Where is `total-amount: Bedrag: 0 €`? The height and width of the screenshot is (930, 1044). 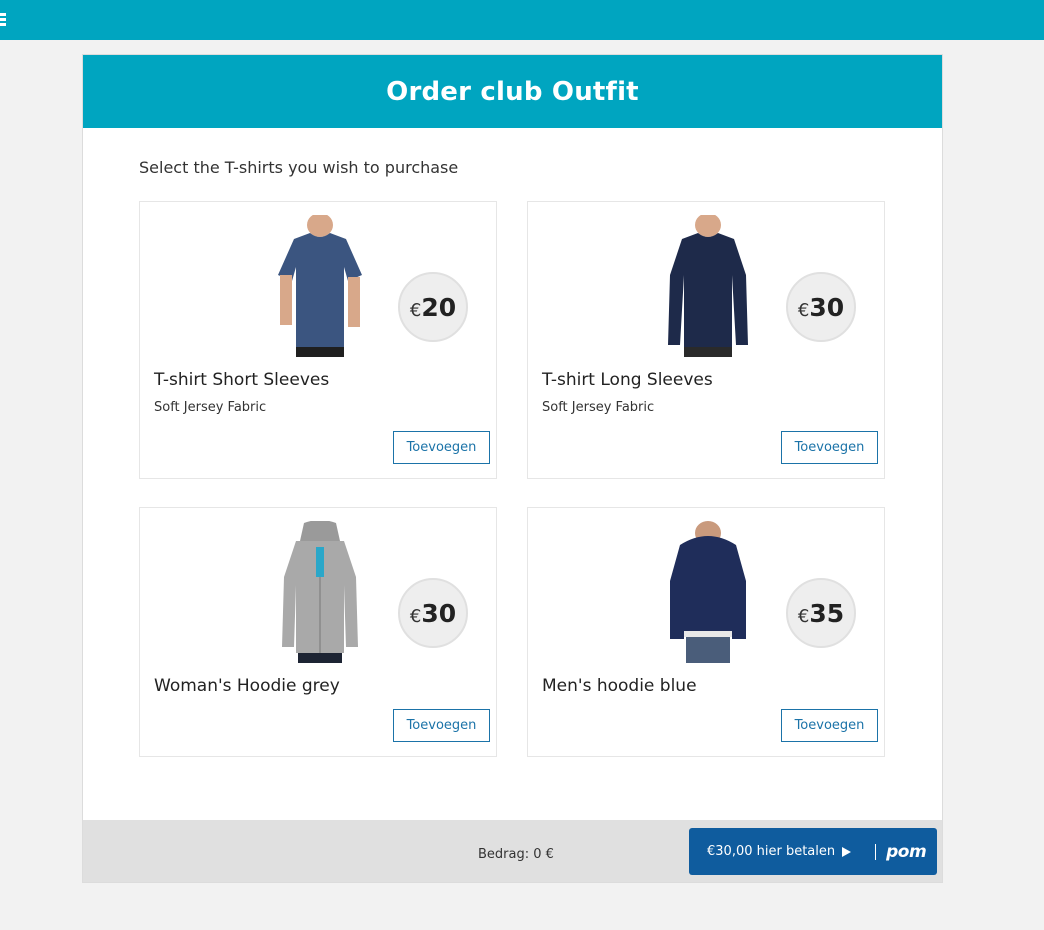 total-amount: Bedrag: 0 € is located at coordinates (516, 854).